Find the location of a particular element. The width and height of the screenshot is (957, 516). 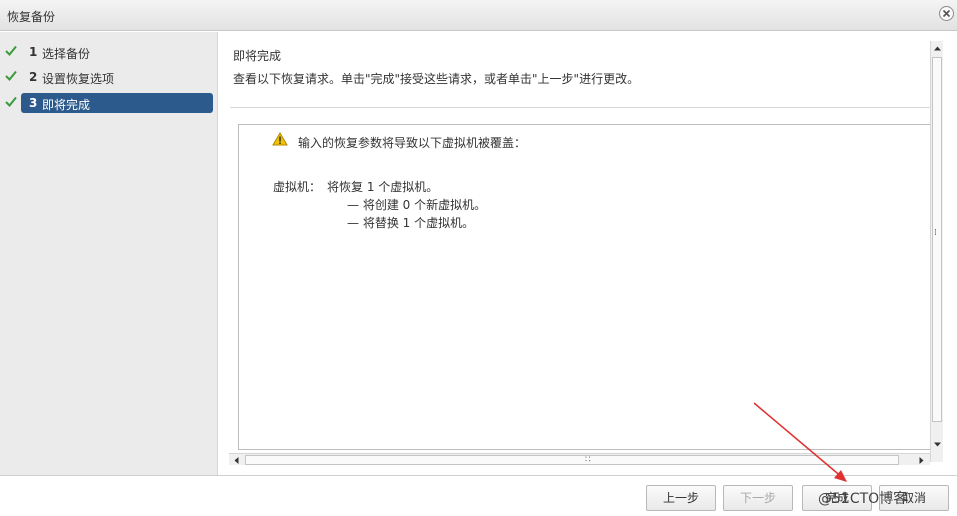

step-label: 即将完成 is located at coordinates (66, 105).